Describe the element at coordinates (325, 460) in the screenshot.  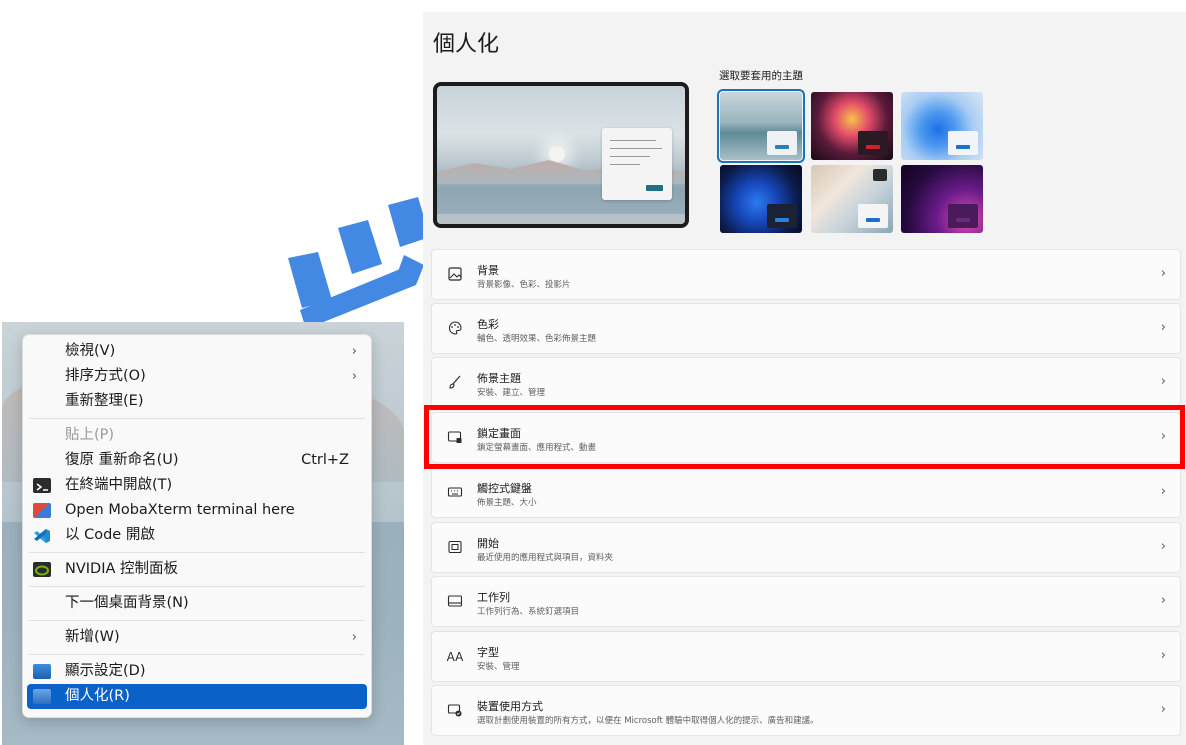
I see `menu-item-shortcut: Ctrl+Z` at that location.